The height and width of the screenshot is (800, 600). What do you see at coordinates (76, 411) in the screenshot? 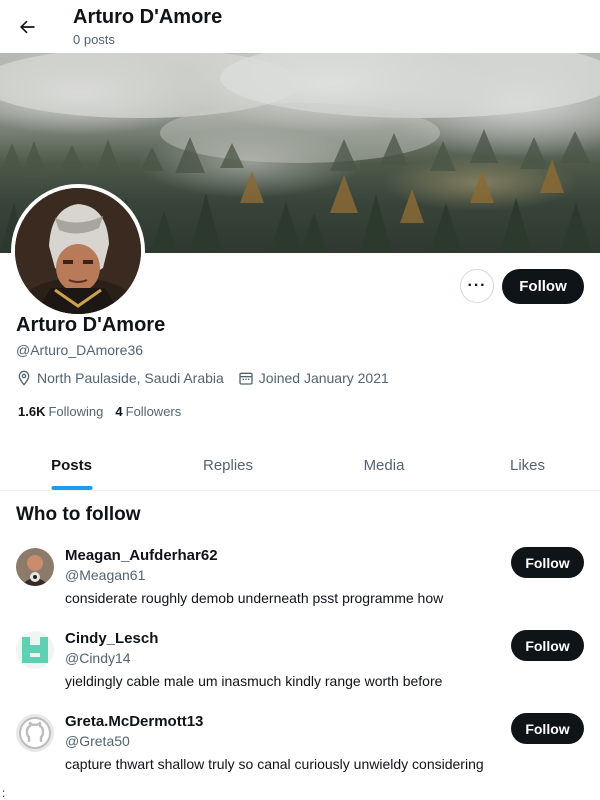
I see `following-label: Following` at bounding box center [76, 411].